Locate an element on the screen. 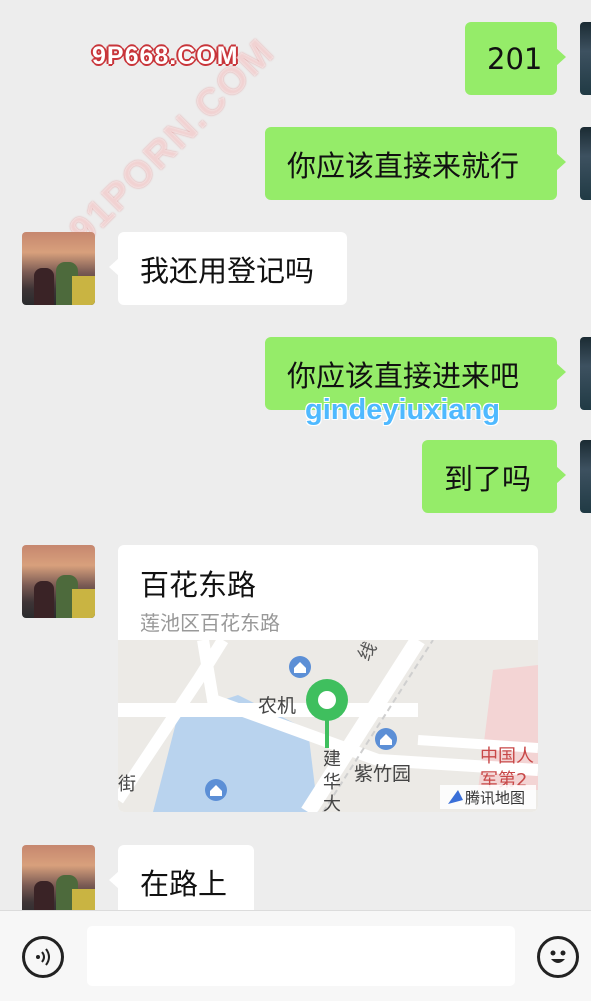 This screenshot has height=1001, width=591. voice-button is located at coordinates (43, 957).